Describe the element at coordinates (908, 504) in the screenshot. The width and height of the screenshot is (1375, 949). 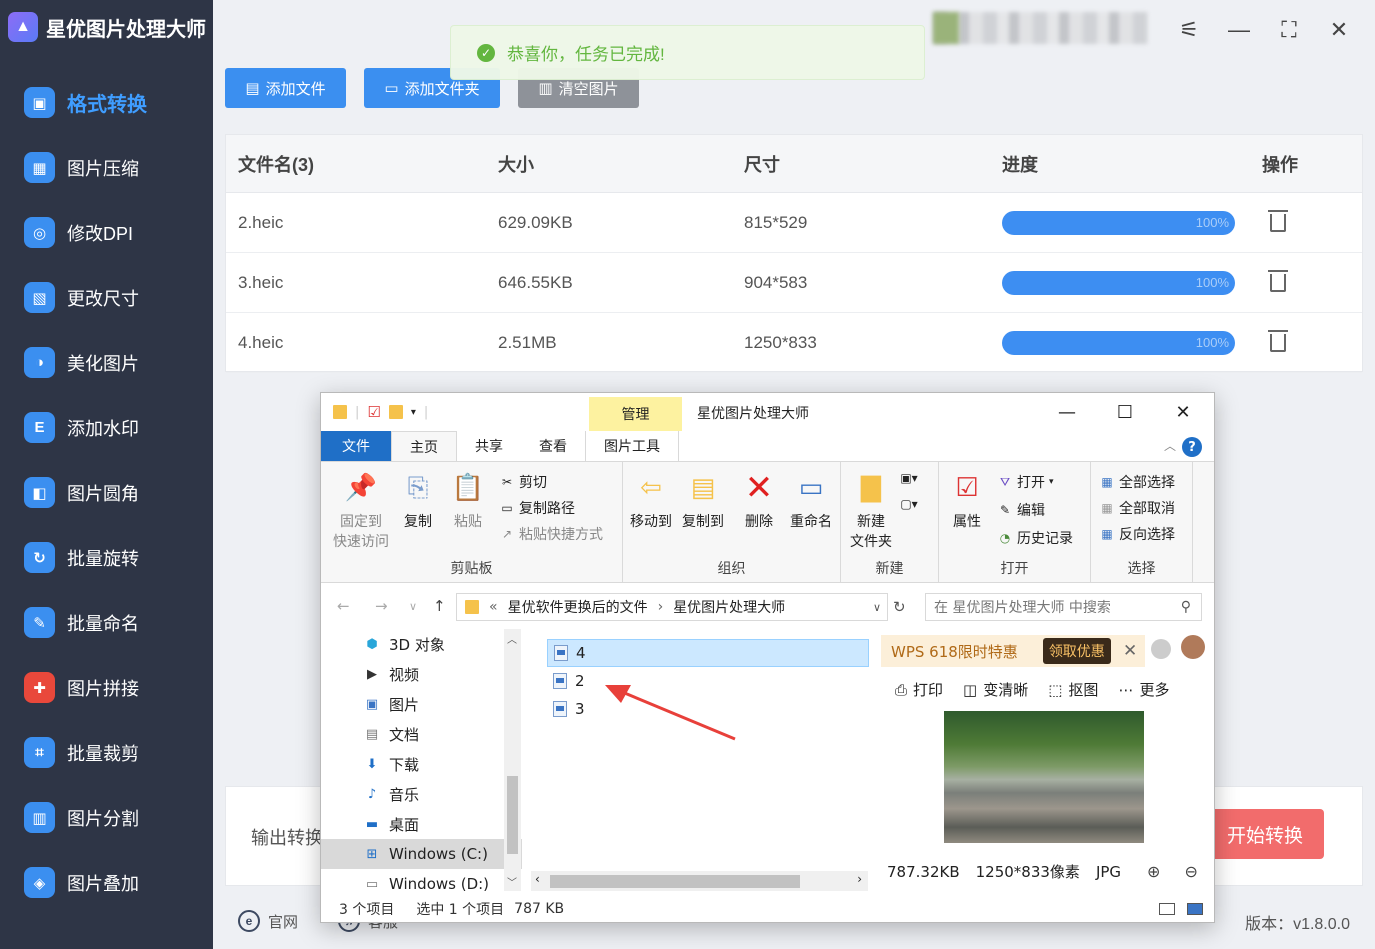
I see `easy-access-icon: ▢▾` at that location.